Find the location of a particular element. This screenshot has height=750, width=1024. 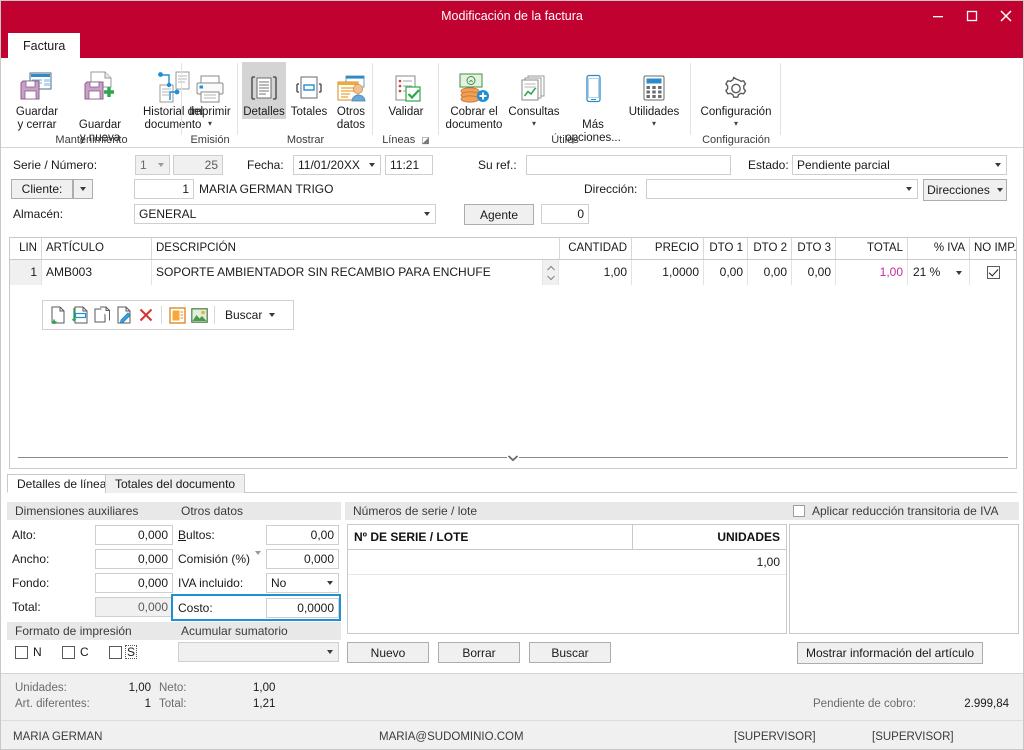

direcciones-button: Direcciones is located at coordinates (965, 190).